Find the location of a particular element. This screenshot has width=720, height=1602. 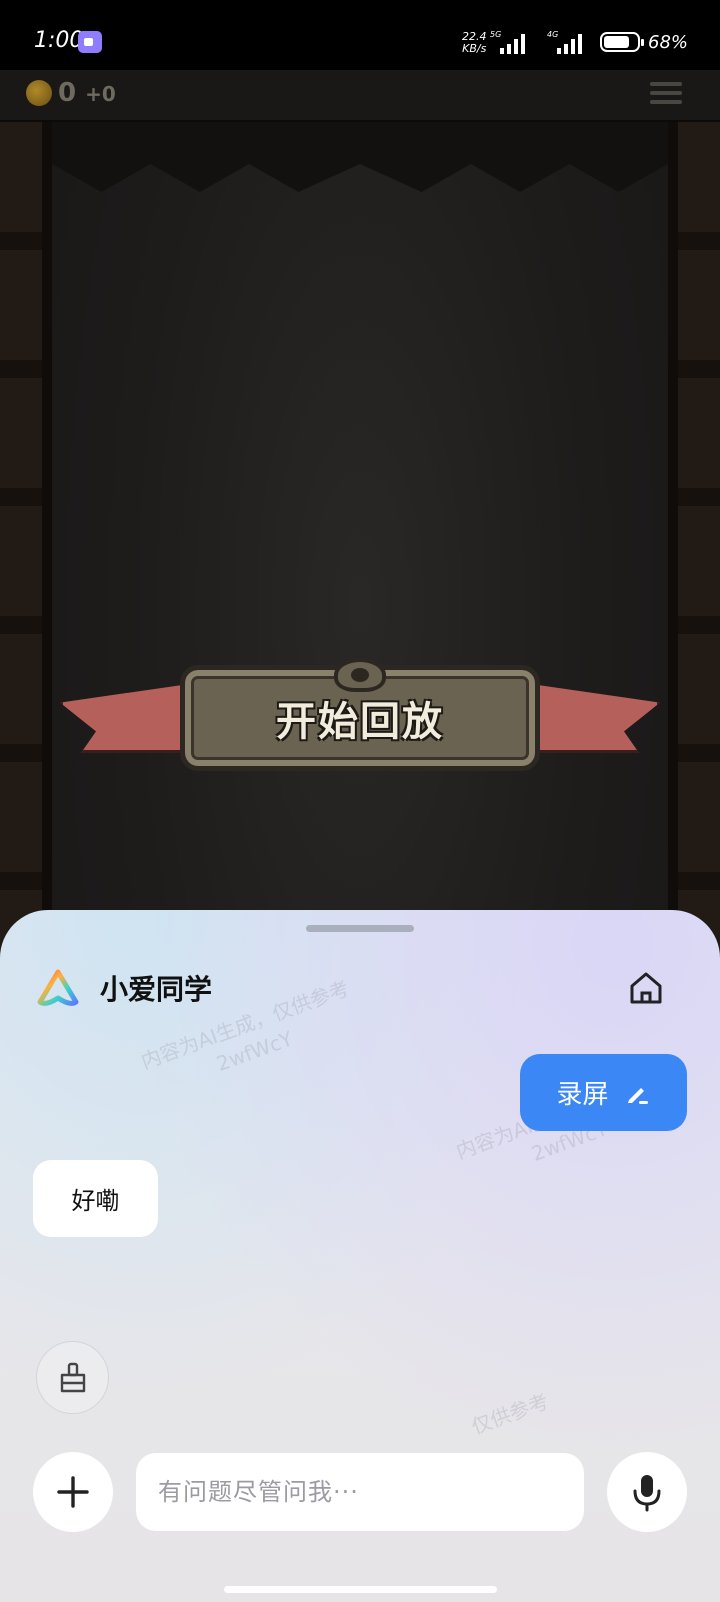

curtain-valance is located at coordinates (360, 157).